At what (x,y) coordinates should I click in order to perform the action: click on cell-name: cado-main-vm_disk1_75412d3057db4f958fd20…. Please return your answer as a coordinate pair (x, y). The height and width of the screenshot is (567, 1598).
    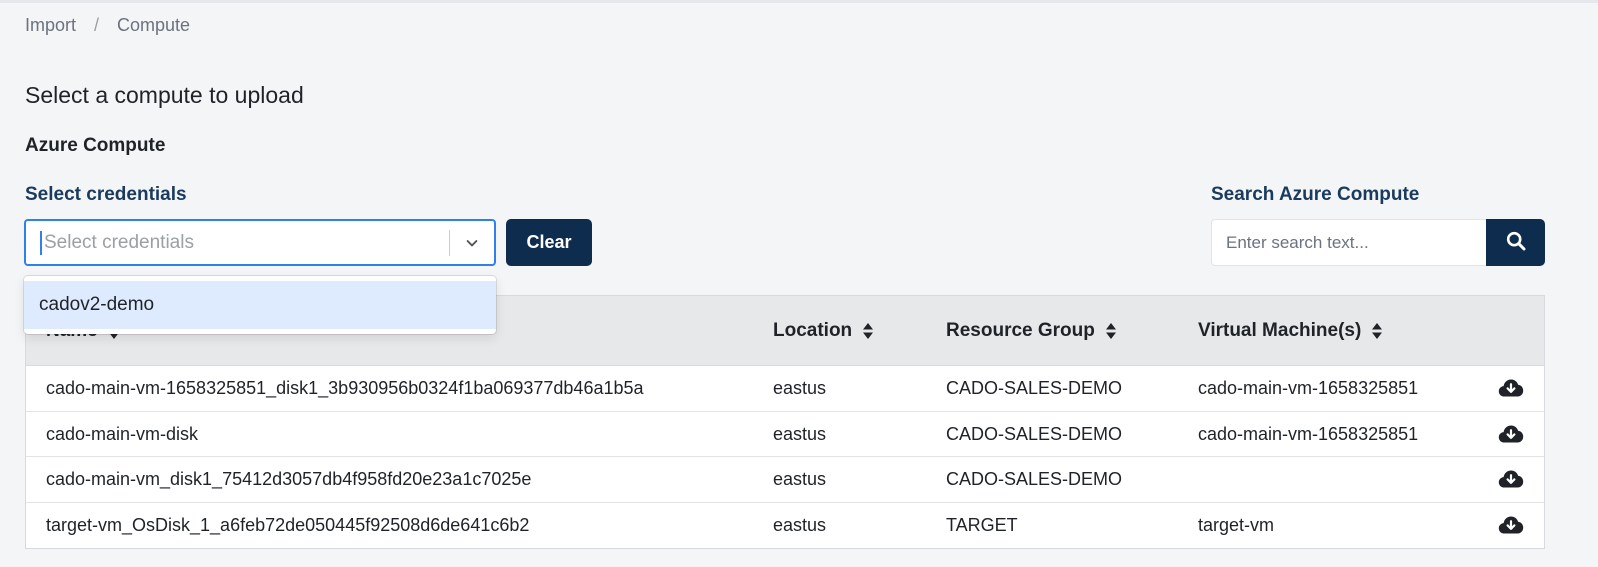
    Looking at the image, I should click on (289, 479).